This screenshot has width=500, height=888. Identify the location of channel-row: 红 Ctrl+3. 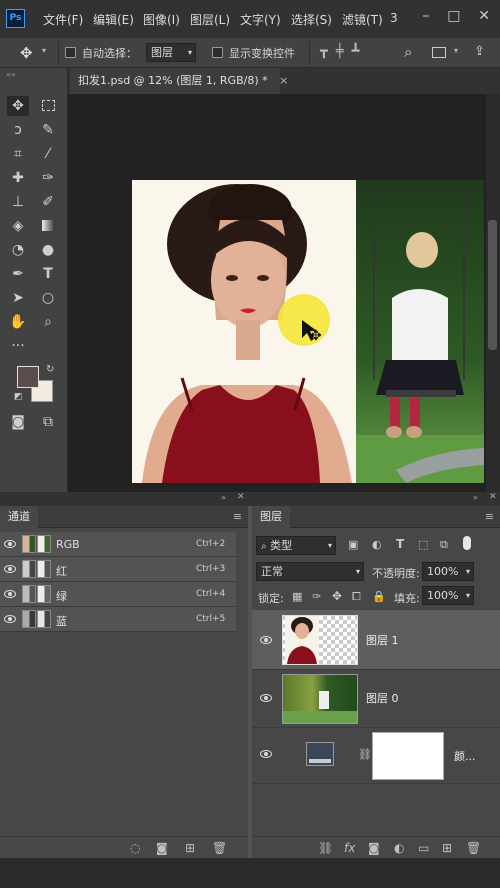
(118, 569).